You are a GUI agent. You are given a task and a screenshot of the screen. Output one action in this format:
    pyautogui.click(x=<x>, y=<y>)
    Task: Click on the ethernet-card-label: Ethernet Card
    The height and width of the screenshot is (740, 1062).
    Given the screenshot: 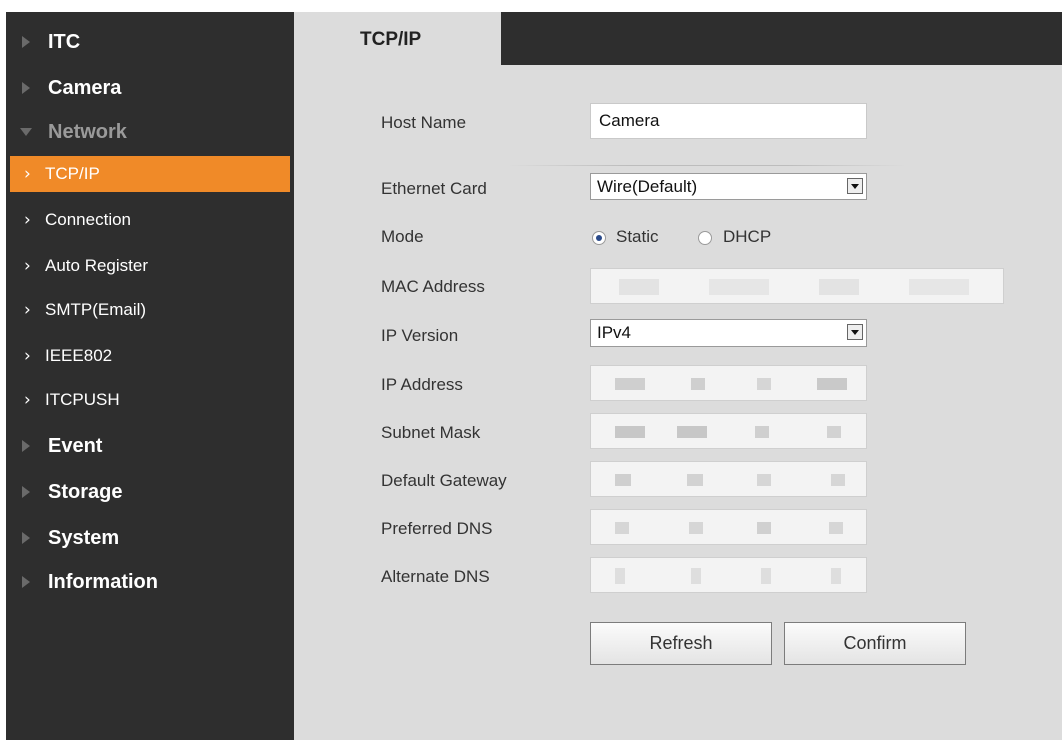 What is the action you would take?
    pyautogui.click(x=434, y=188)
    